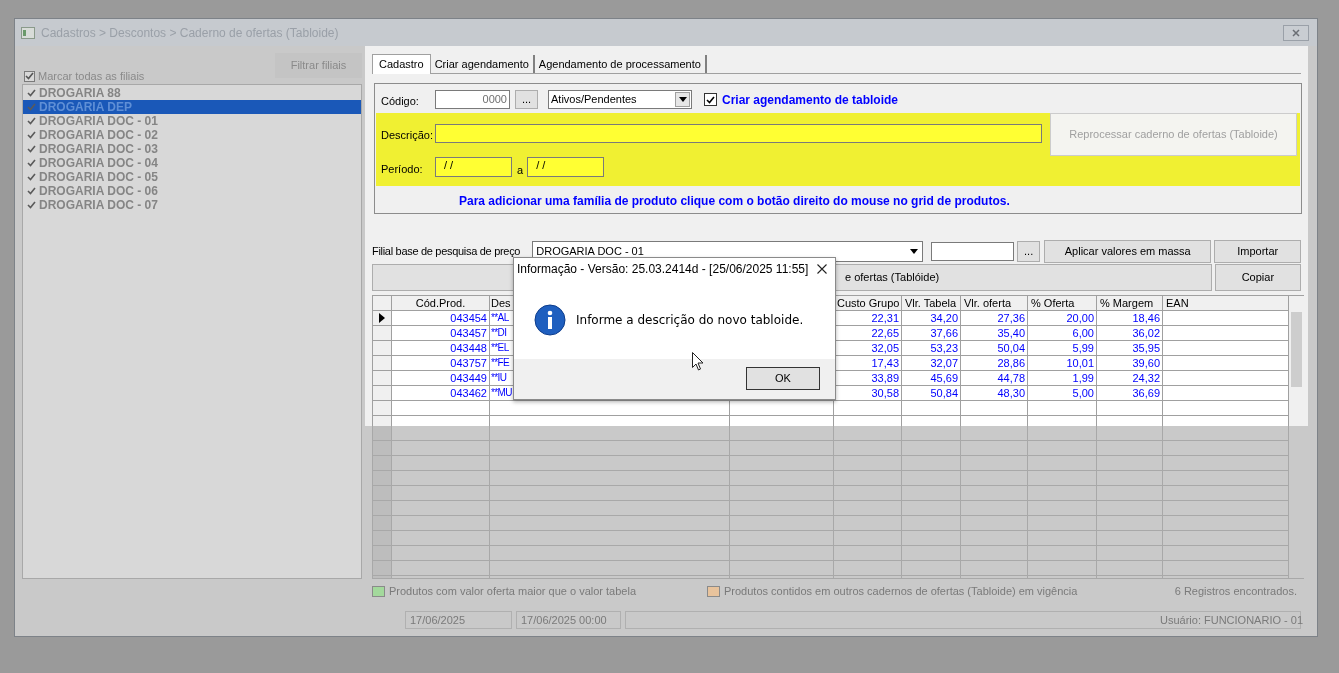  Describe the element at coordinates (1130, 363) in the screenshot. I see `table-cell: 39,60` at that location.